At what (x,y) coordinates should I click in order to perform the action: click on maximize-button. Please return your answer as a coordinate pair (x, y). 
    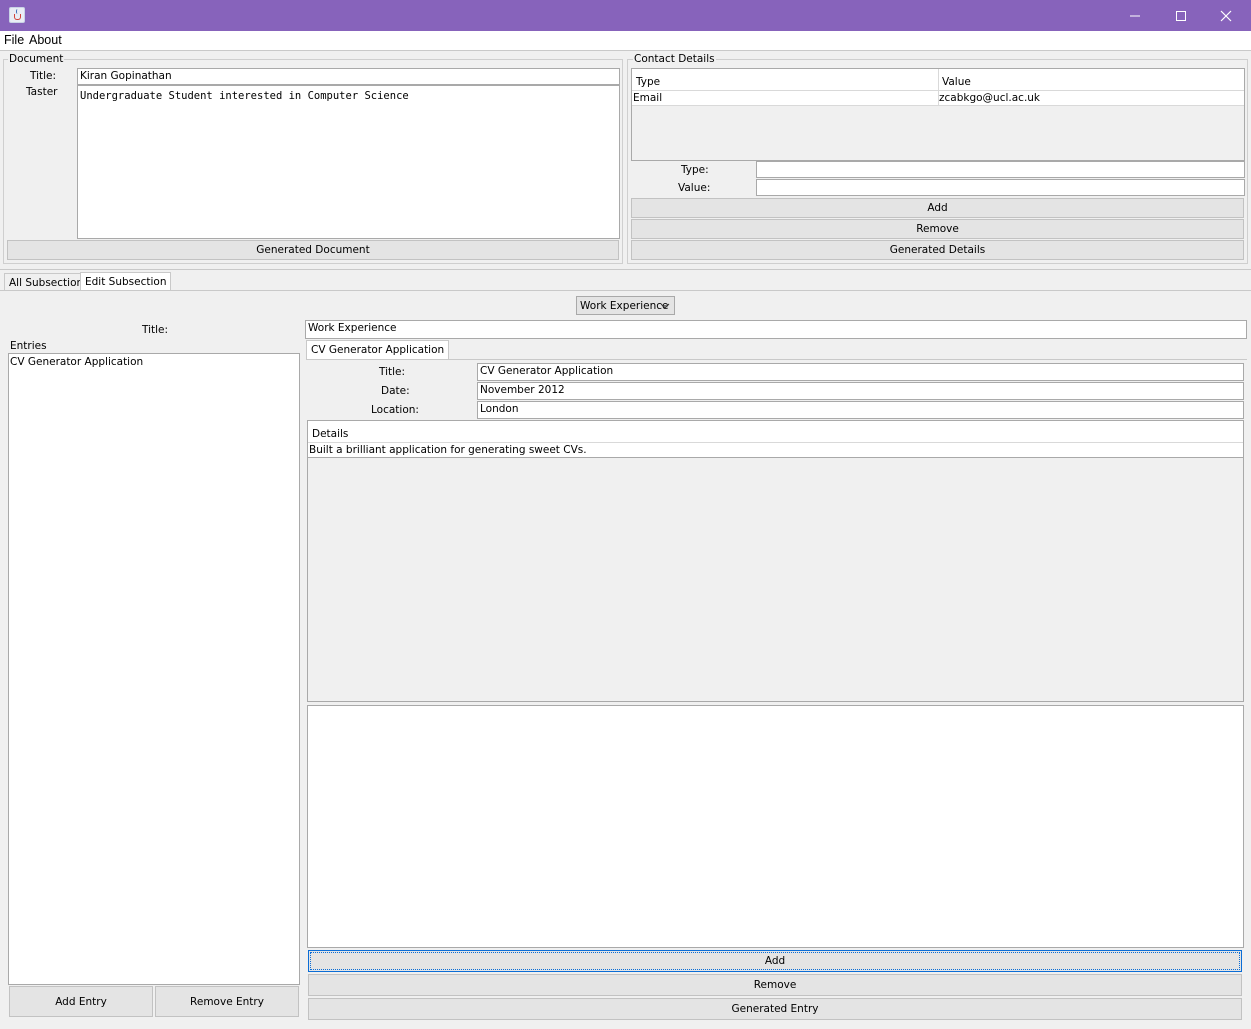
    Looking at the image, I should click on (1180, 15).